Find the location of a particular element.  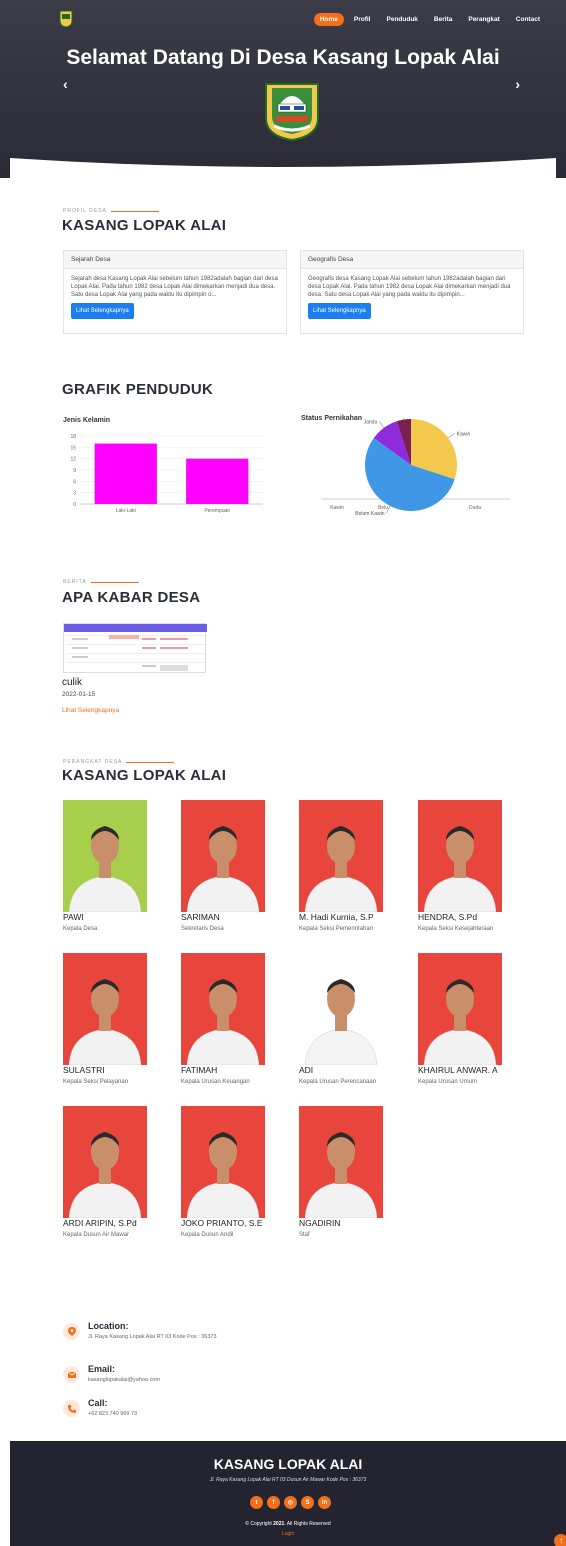

news-thumbnail is located at coordinates (135, 648).